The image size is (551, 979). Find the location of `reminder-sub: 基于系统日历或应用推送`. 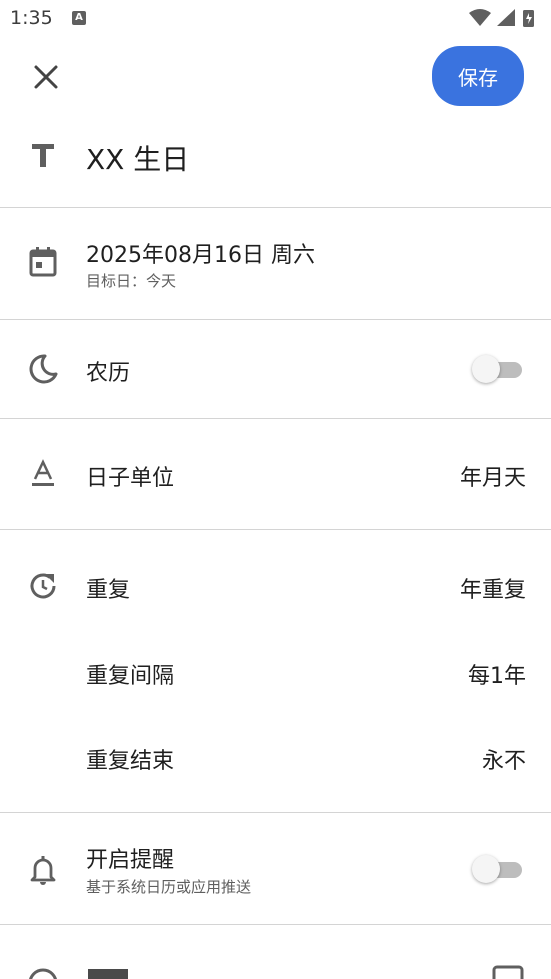

reminder-sub: 基于系统日历或应用推送 is located at coordinates (169, 887).